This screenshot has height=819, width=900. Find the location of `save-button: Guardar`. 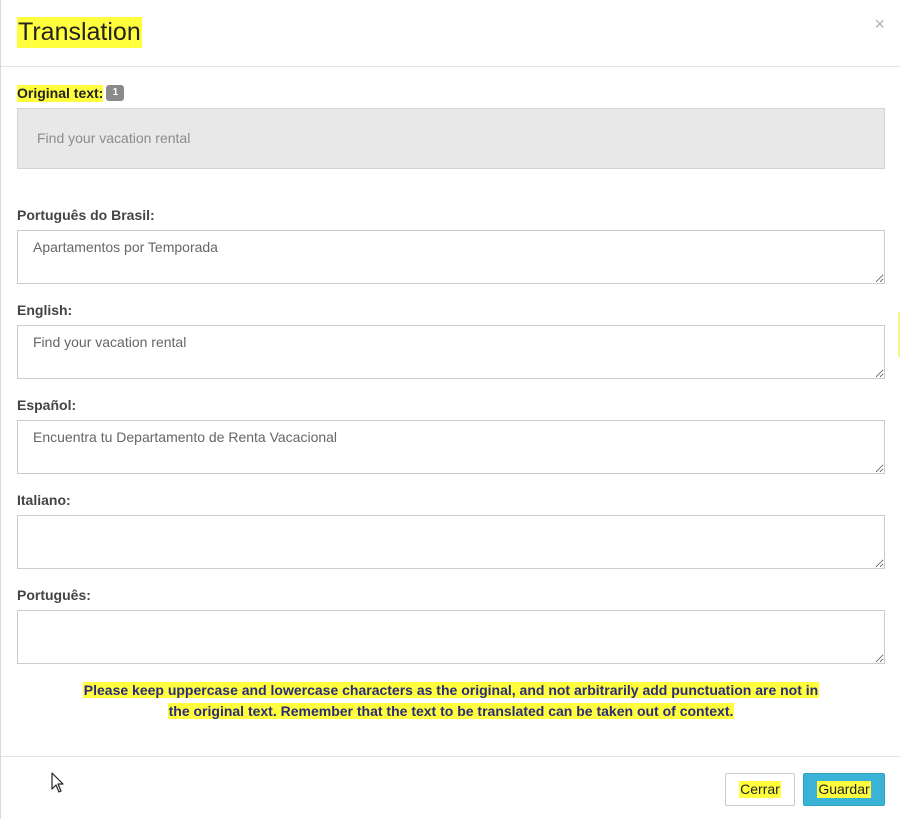

save-button: Guardar is located at coordinates (844, 789).